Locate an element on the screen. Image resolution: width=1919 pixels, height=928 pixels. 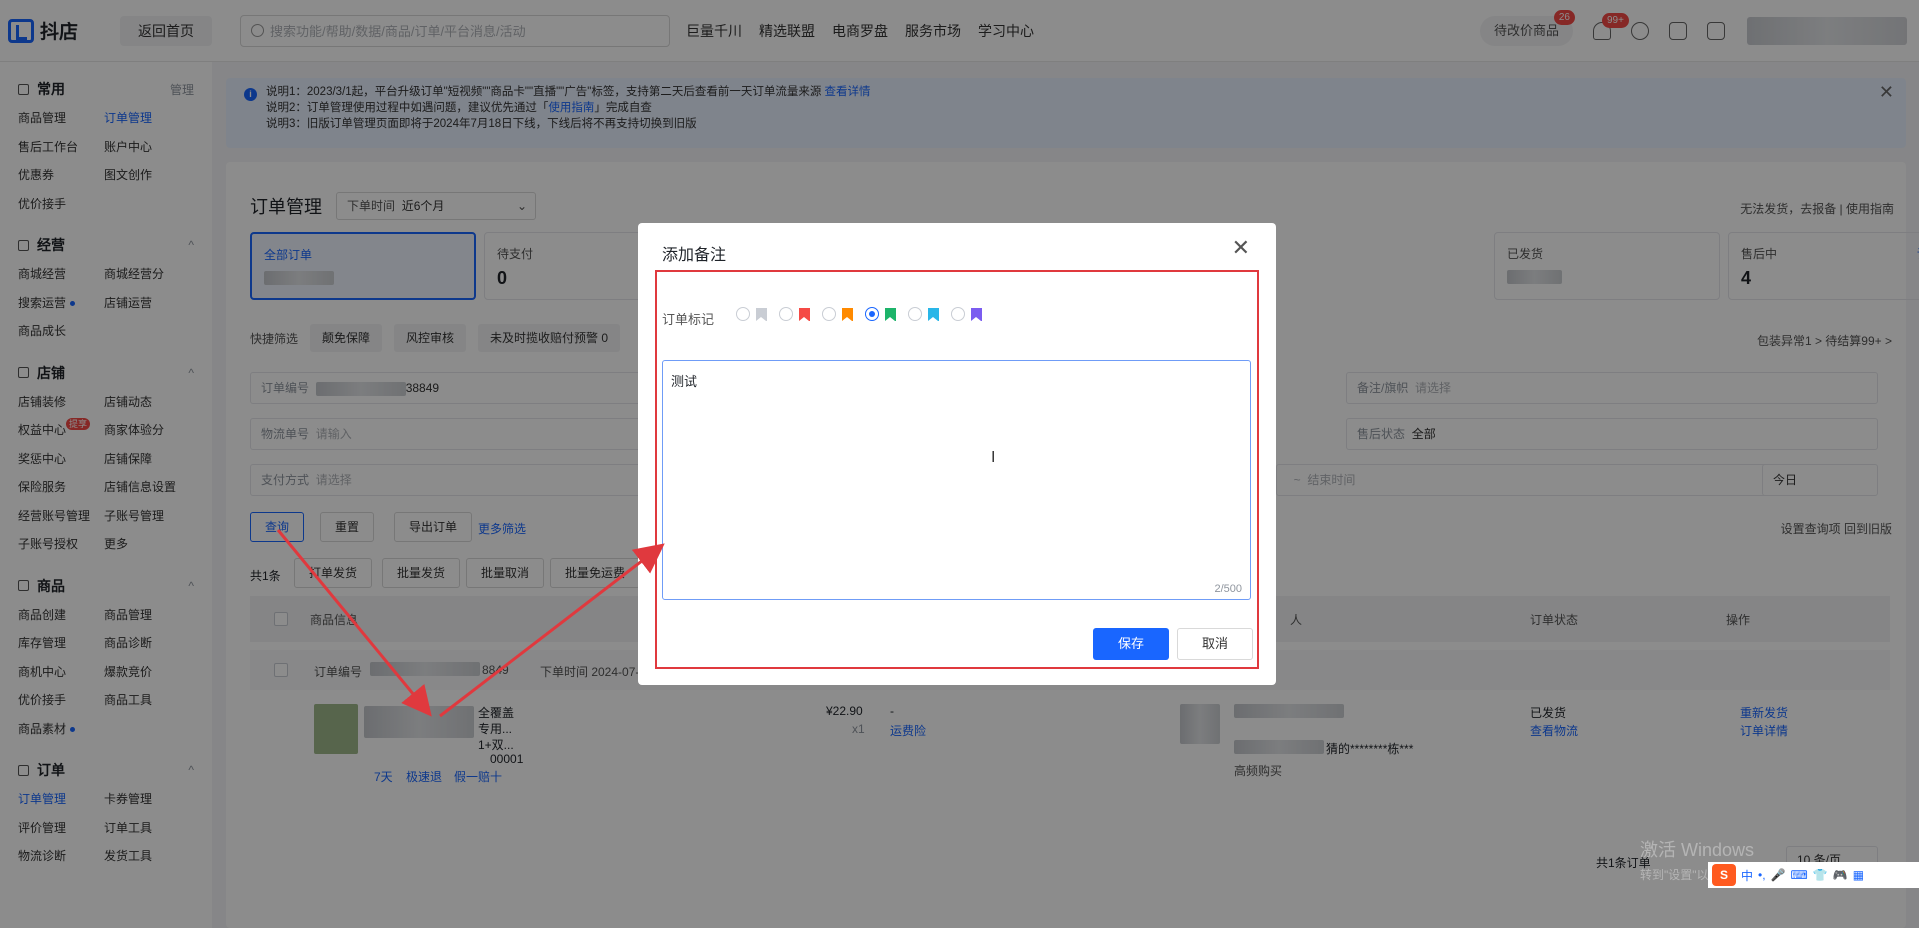
flag-option-orange is located at coordinates (837, 314).